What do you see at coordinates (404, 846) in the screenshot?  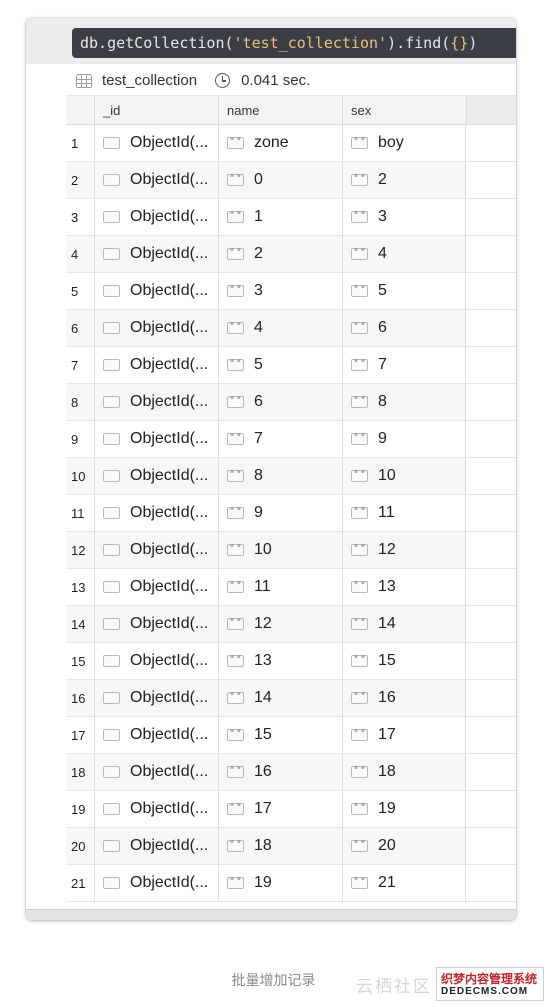 I see `cell-sex: " " 20` at bounding box center [404, 846].